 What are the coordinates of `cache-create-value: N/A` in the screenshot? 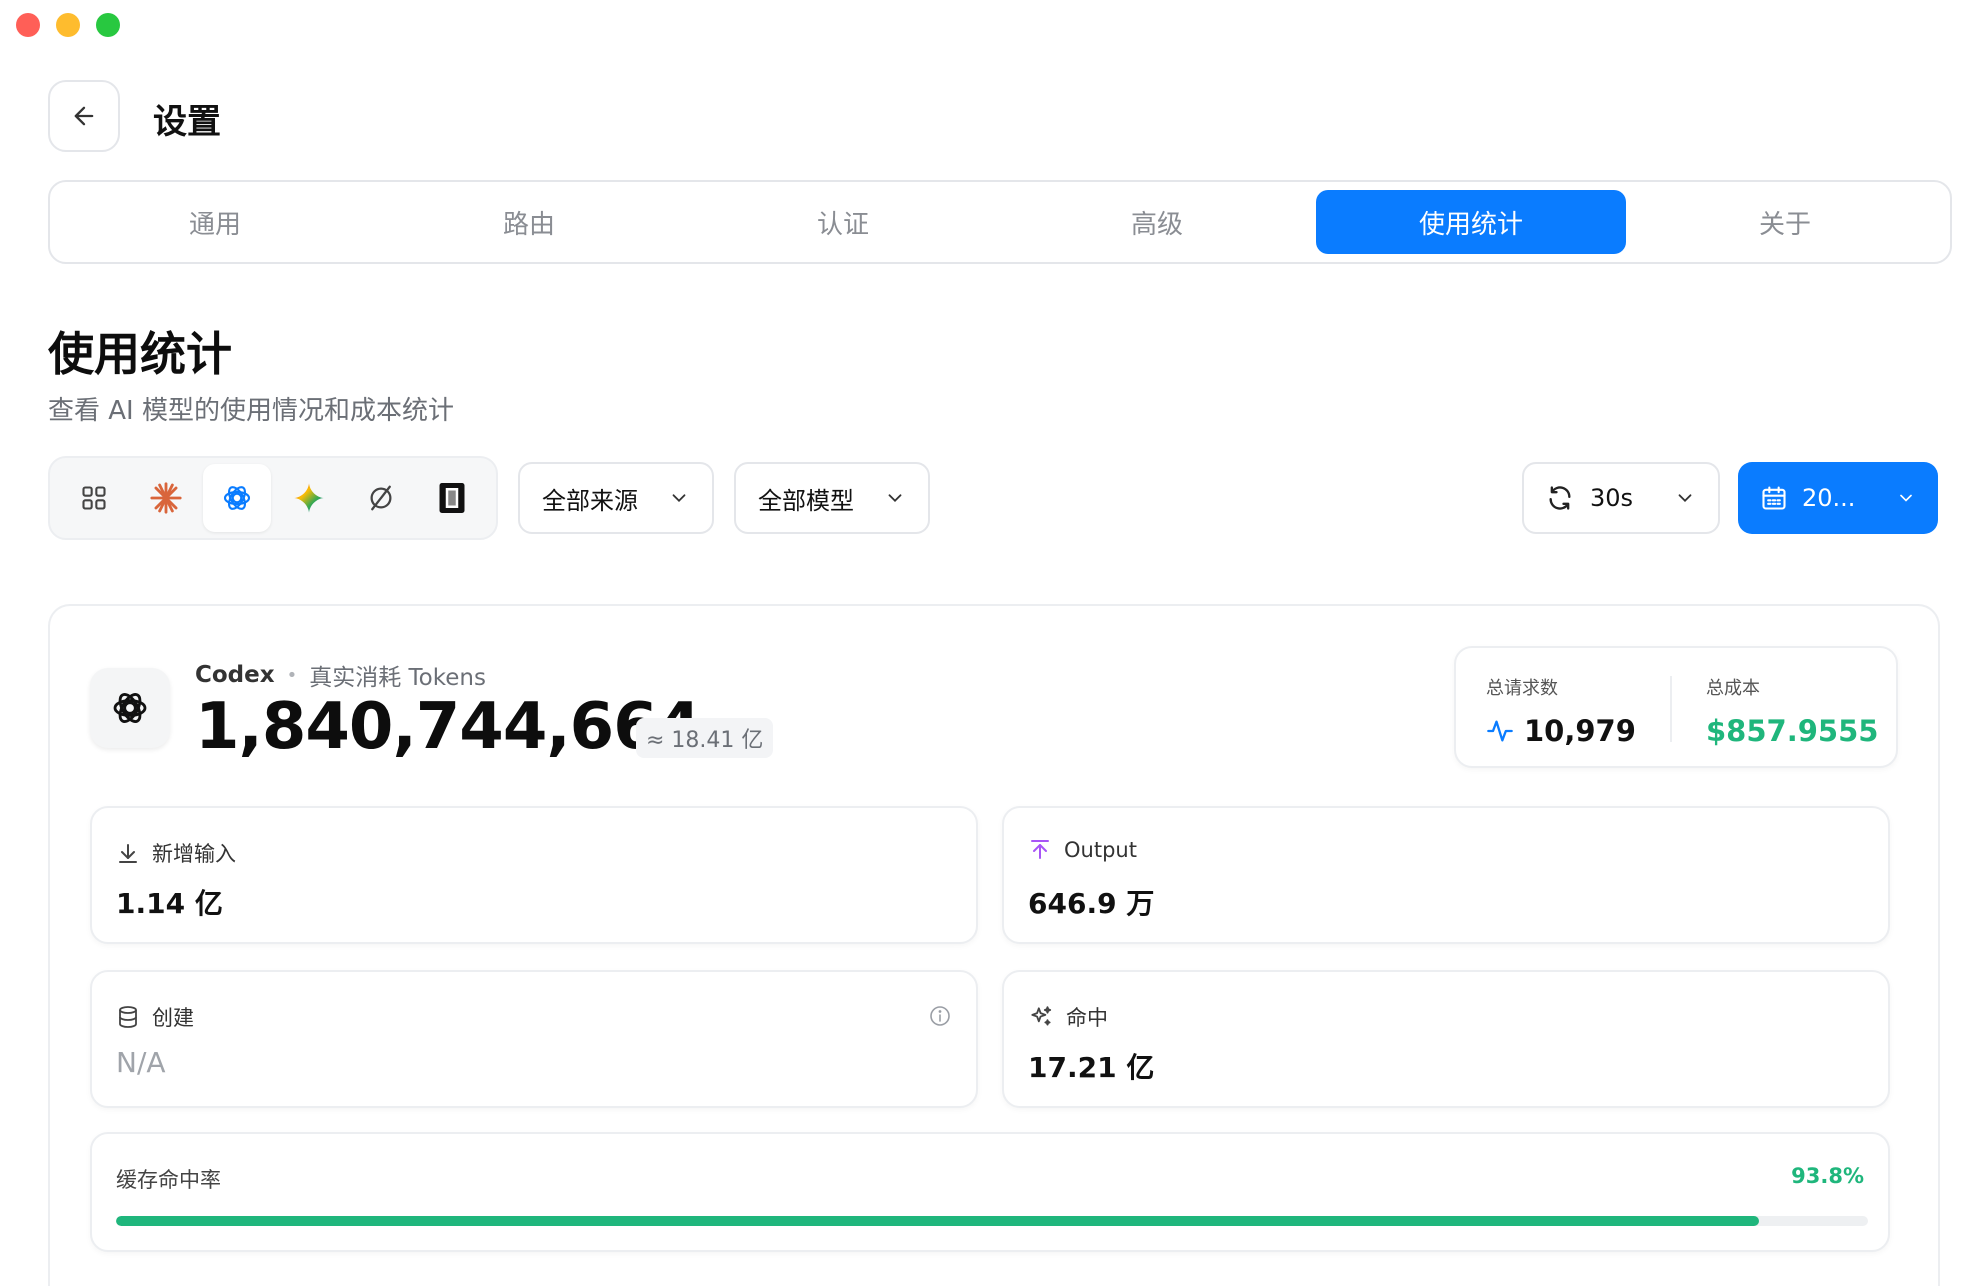 It's located at (141, 1062).